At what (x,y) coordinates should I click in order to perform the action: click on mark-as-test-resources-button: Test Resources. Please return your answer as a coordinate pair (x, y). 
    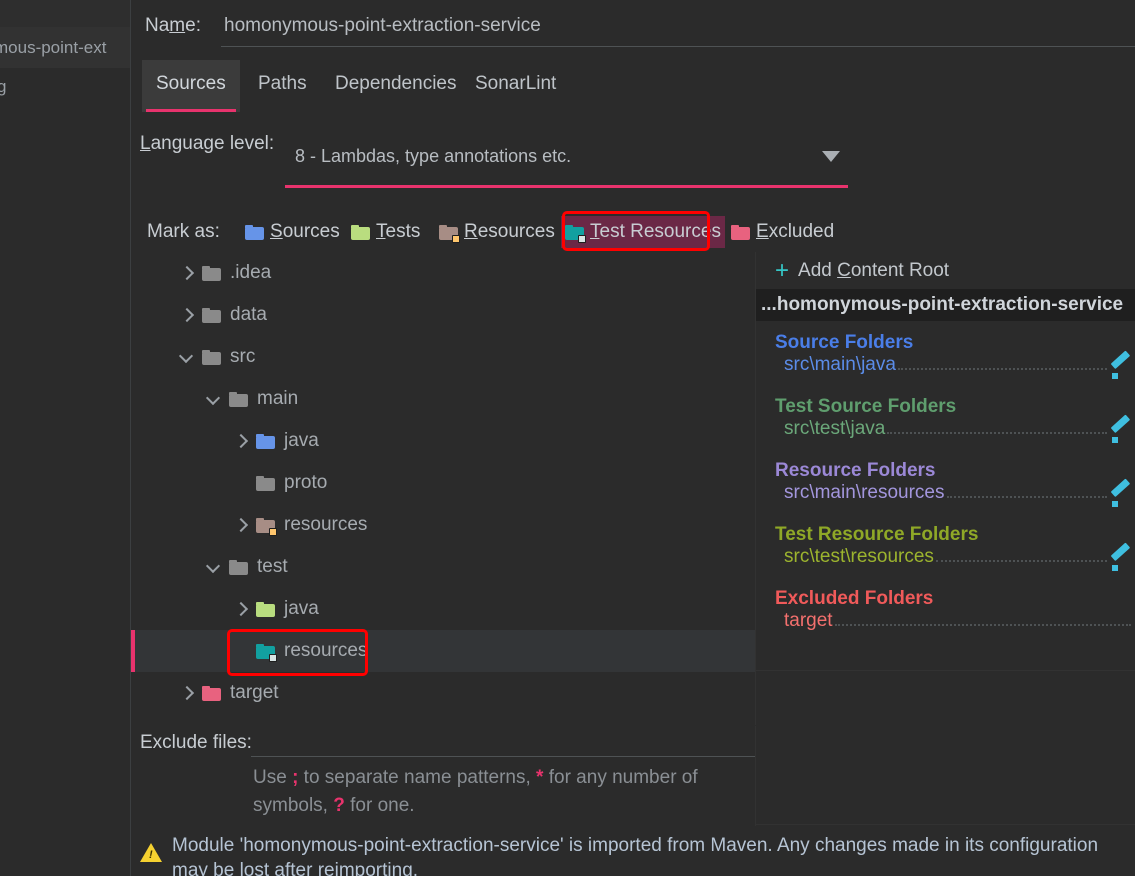
    Looking at the image, I should click on (643, 232).